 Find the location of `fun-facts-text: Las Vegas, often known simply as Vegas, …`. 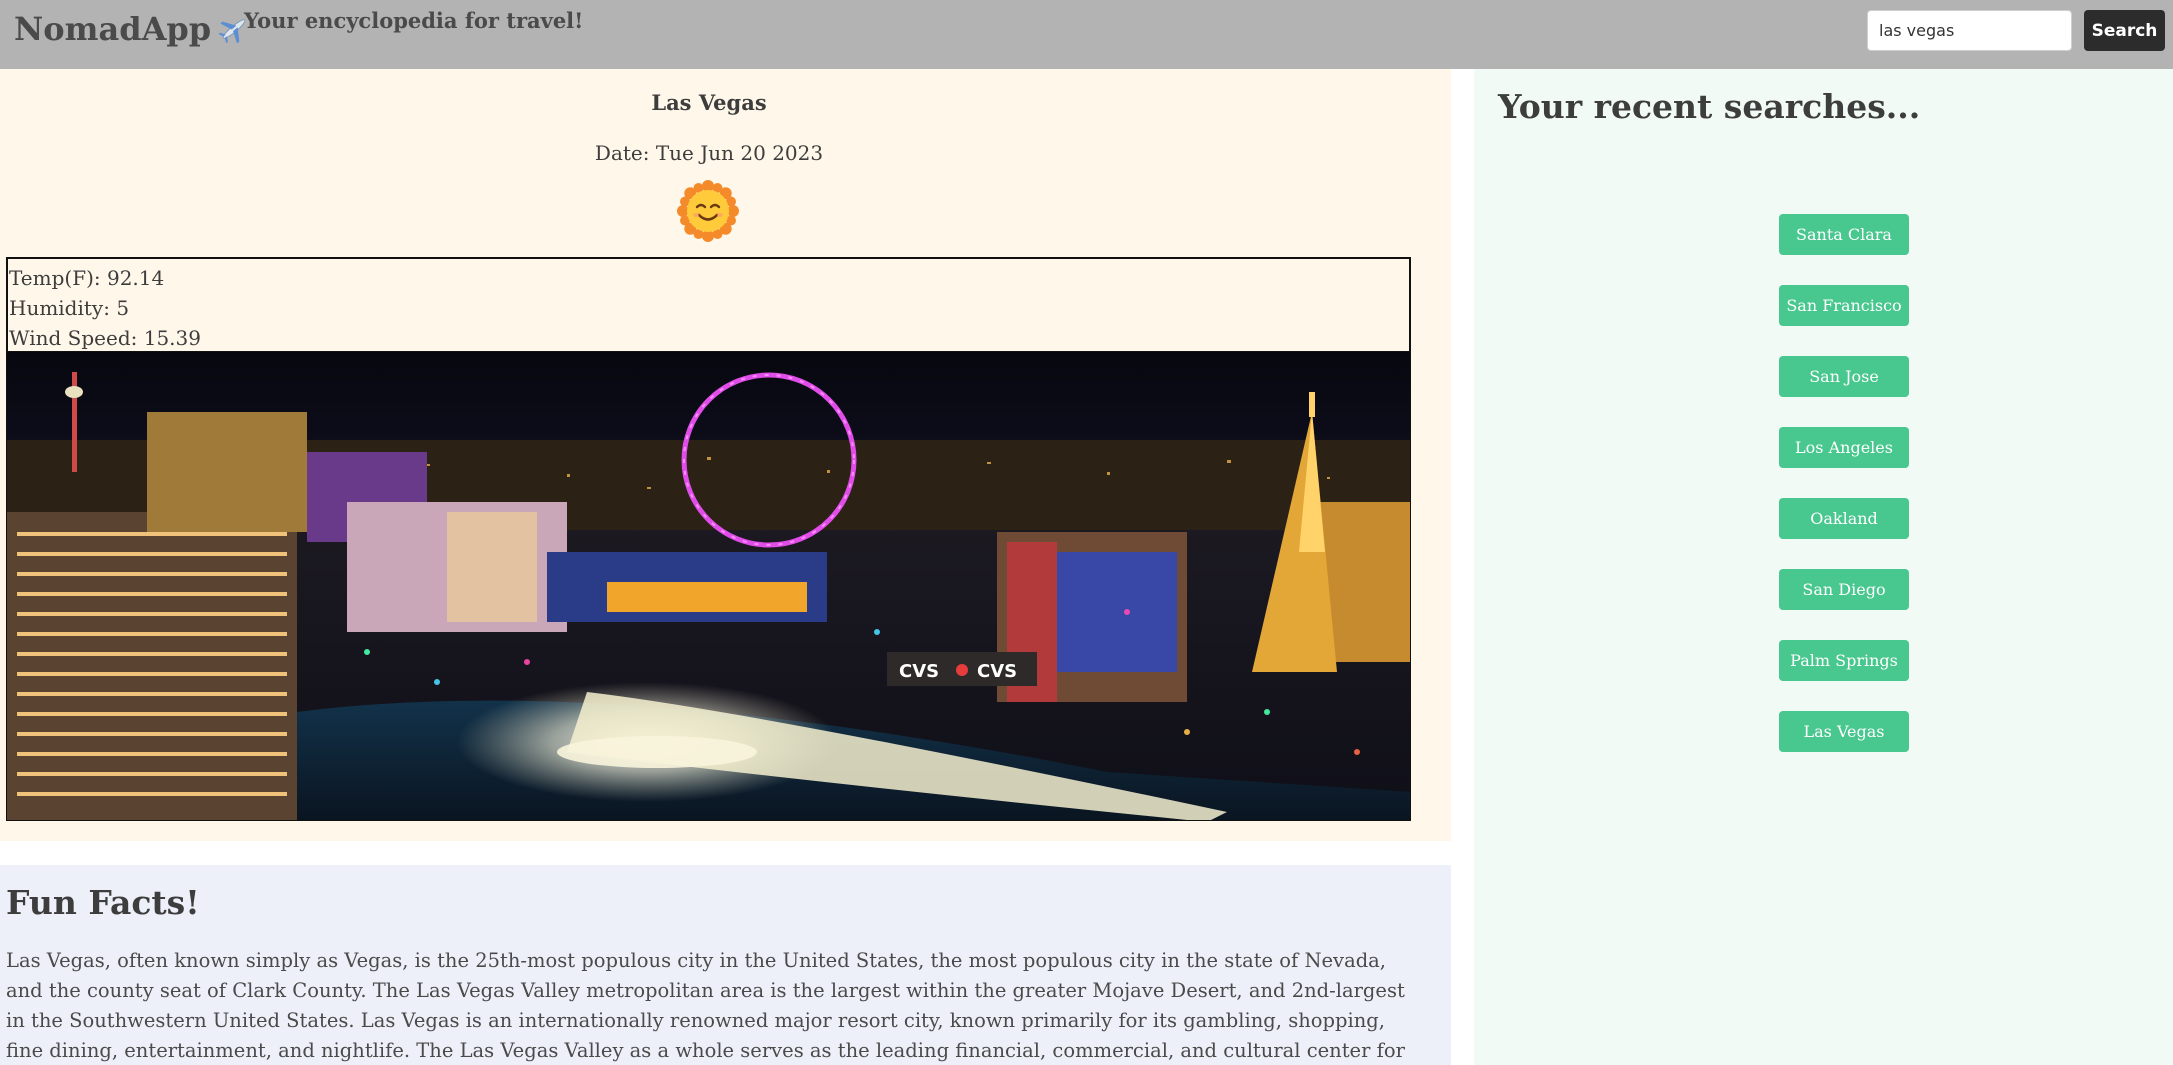

fun-facts-text: Las Vegas, often known simply as Vegas, … is located at coordinates (705, 1005).